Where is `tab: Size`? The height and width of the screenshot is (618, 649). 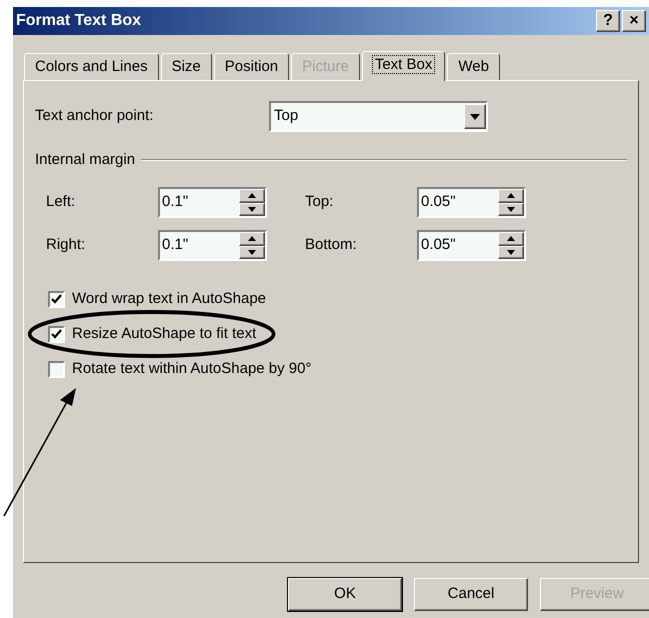
tab: Size is located at coordinates (186, 66).